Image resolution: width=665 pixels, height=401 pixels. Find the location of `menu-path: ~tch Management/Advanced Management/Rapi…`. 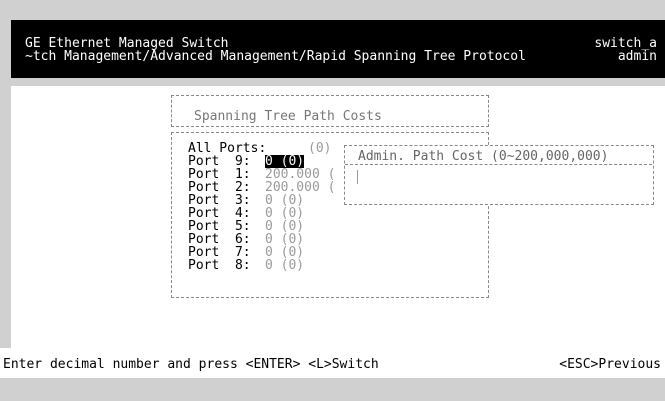

menu-path: ~tch Management/Advanced Management/Rapi… is located at coordinates (275, 56).